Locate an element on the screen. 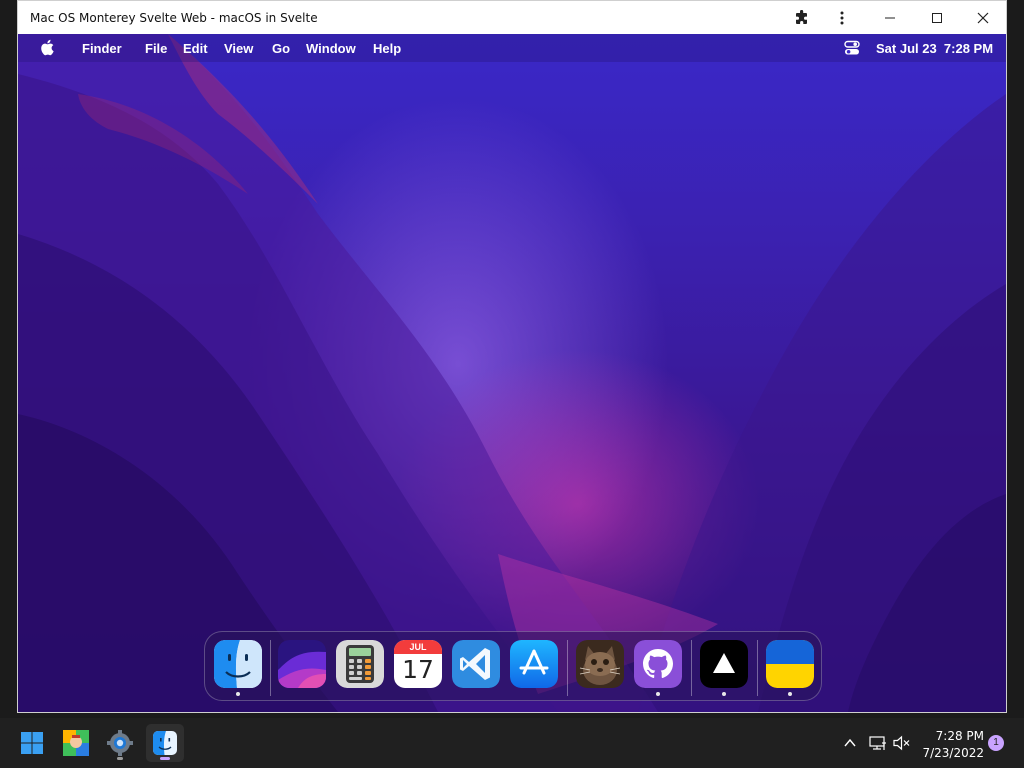 The width and height of the screenshot is (1024, 768). dock-app-calendar: JUL 17 is located at coordinates (418, 664).